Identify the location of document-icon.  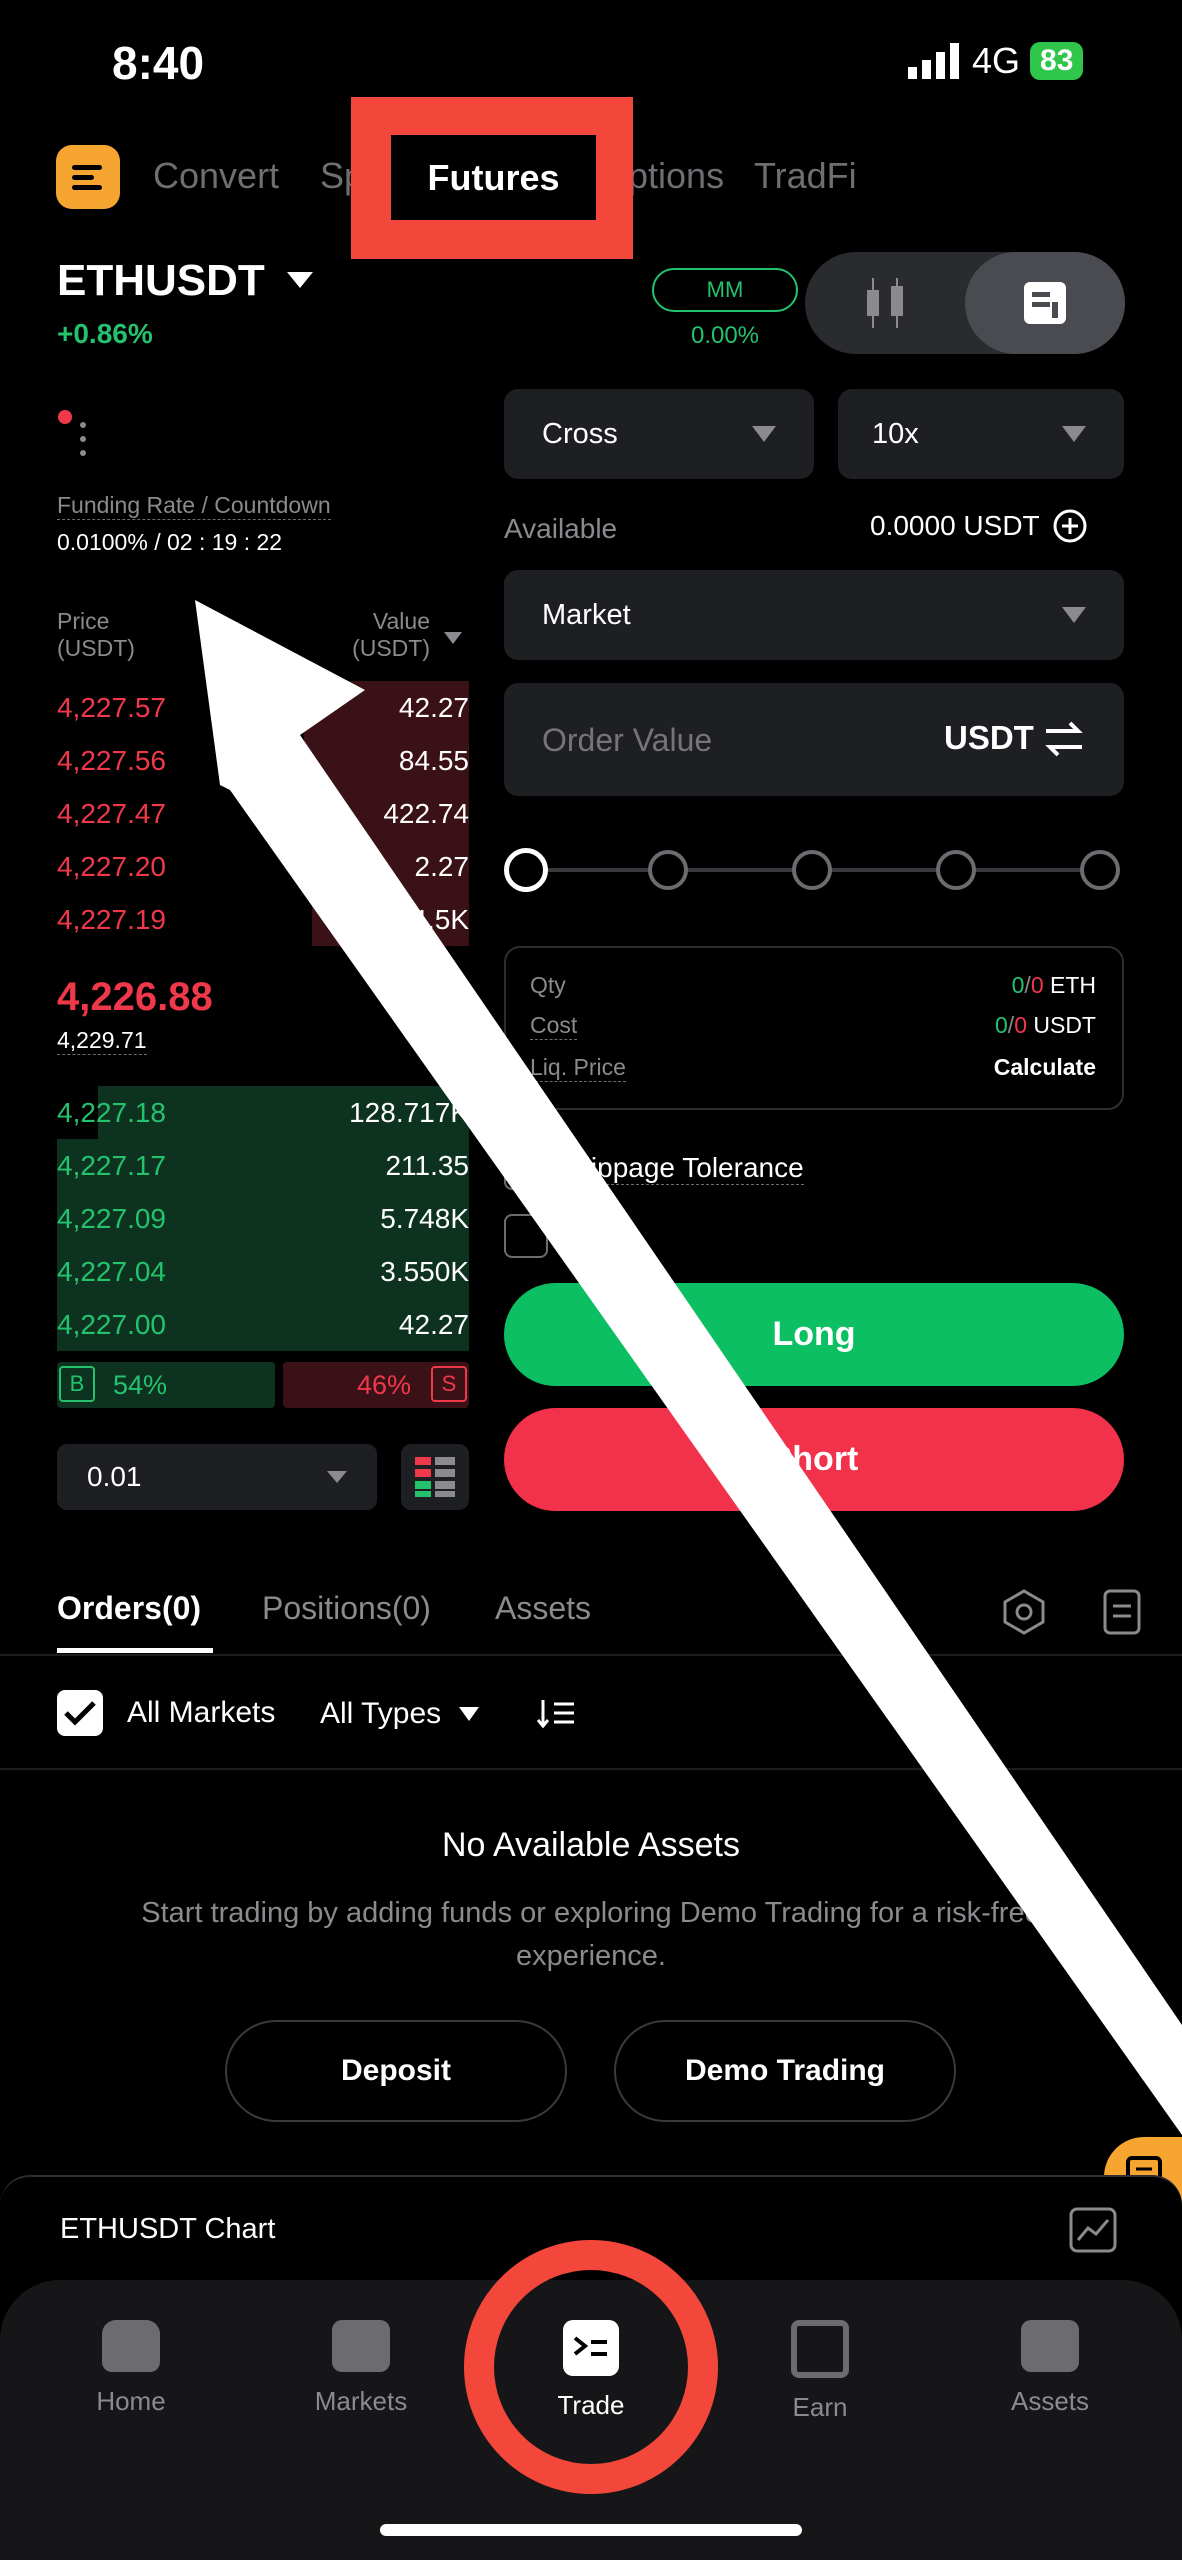
(1045, 303).